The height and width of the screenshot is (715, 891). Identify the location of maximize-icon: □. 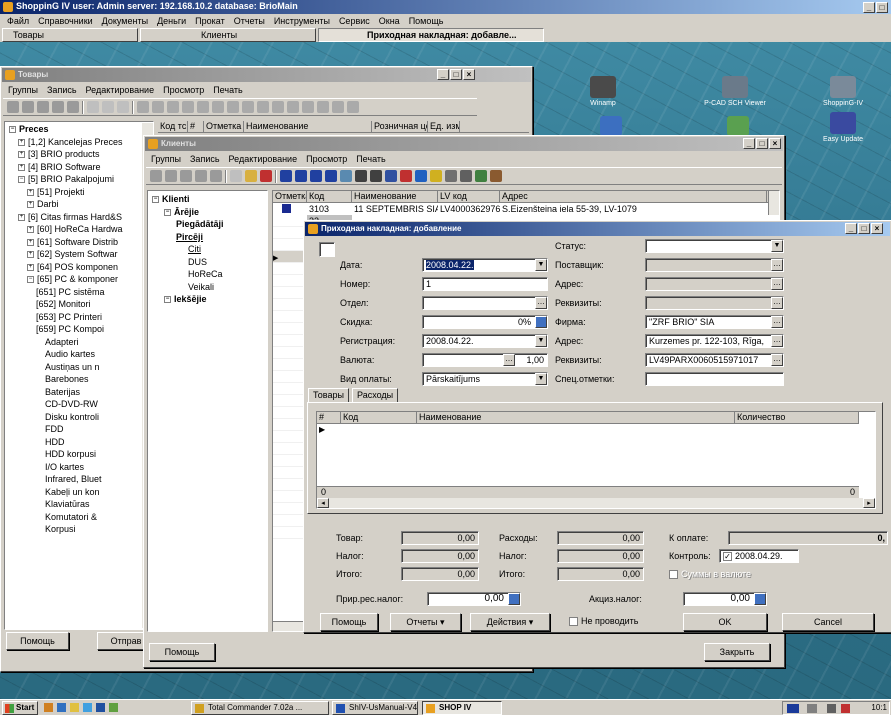
(864, 228).